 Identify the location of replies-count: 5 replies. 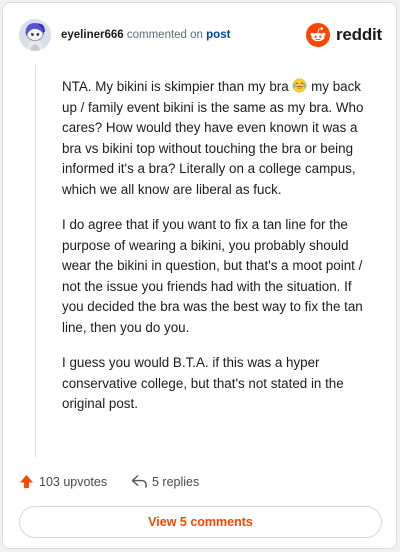
(176, 482).